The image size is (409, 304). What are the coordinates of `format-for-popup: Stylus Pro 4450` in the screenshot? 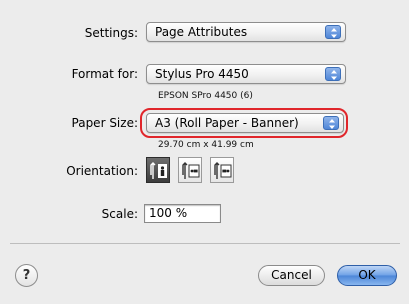 It's located at (246, 74).